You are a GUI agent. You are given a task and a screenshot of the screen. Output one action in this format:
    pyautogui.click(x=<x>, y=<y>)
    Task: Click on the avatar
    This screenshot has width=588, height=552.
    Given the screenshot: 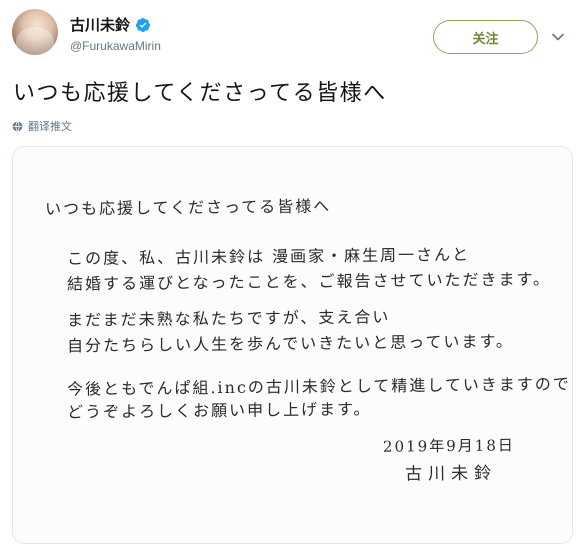 What is the action you would take?
    pyautogui.click(x=35, y=32)
    